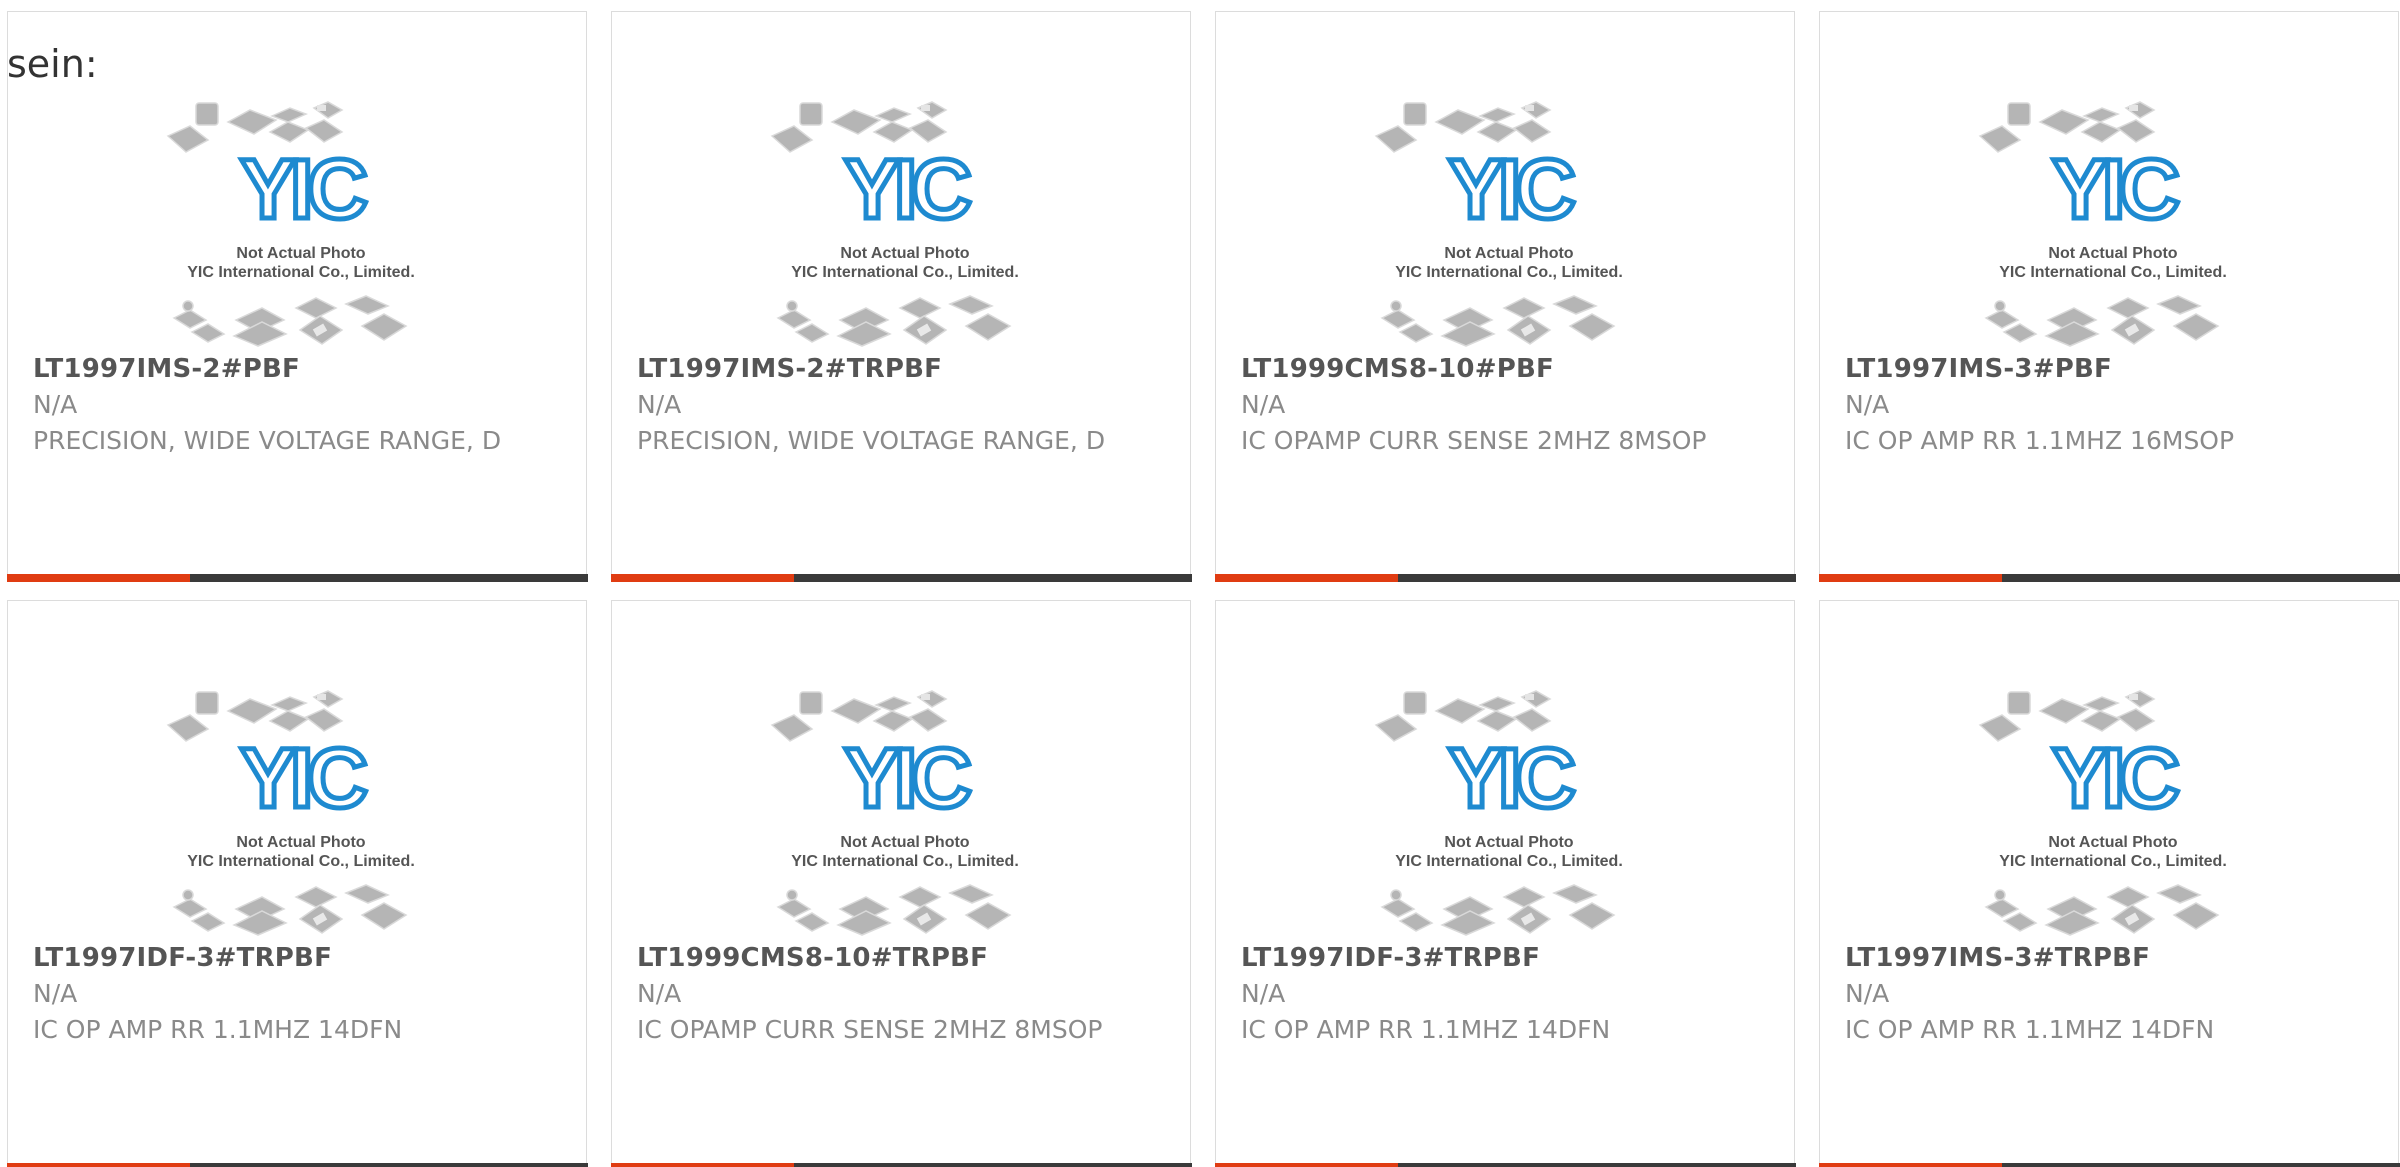 The image size is (2400, 1167). I want to click on prefix-text: sein:, so click(52, 64).